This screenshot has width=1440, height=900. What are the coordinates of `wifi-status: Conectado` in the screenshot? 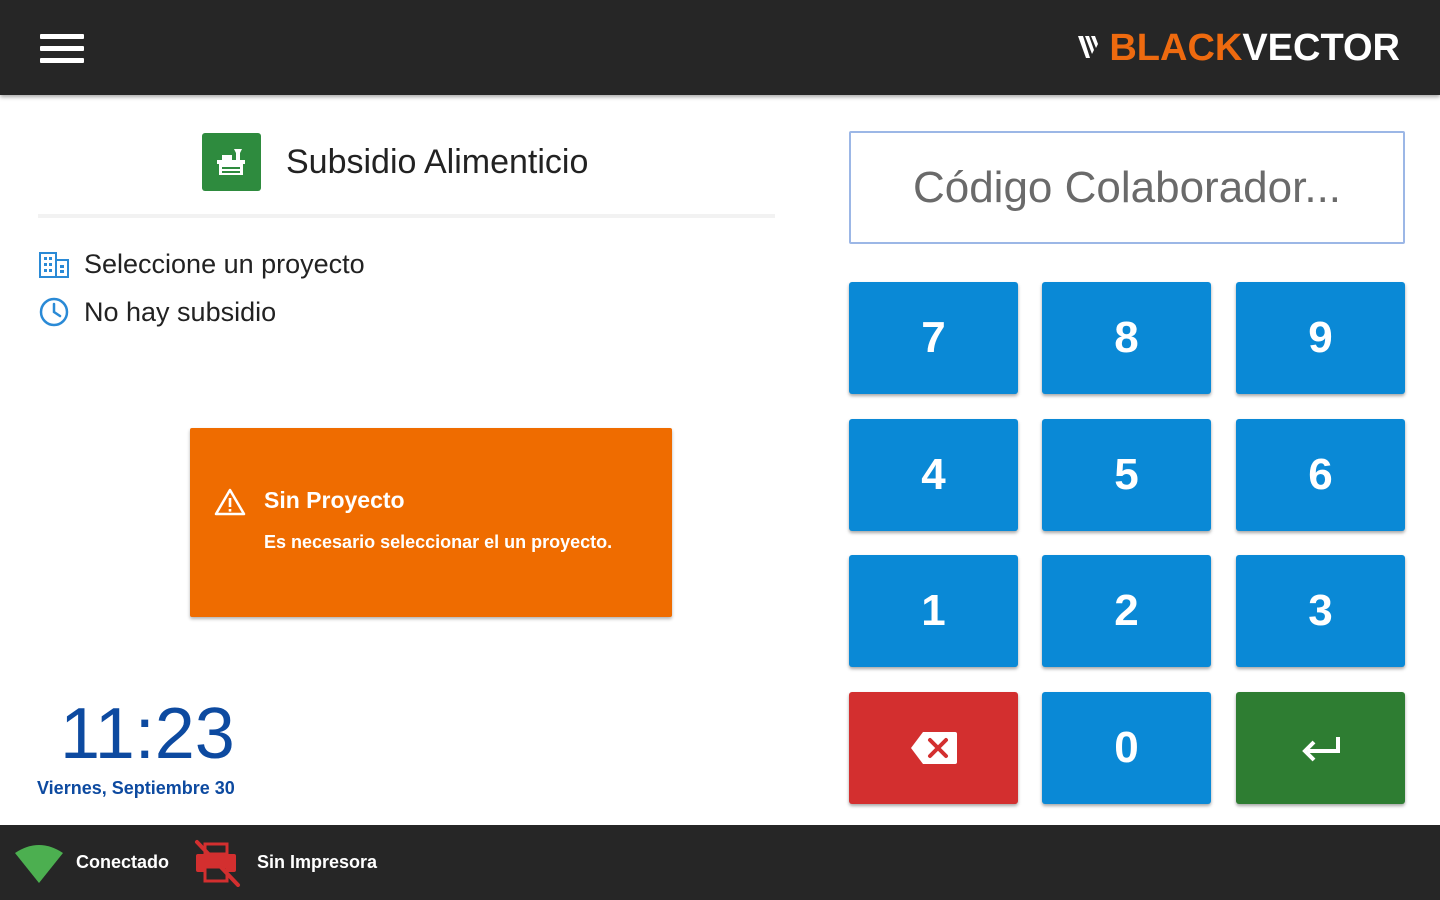 It's located at (91, 862).